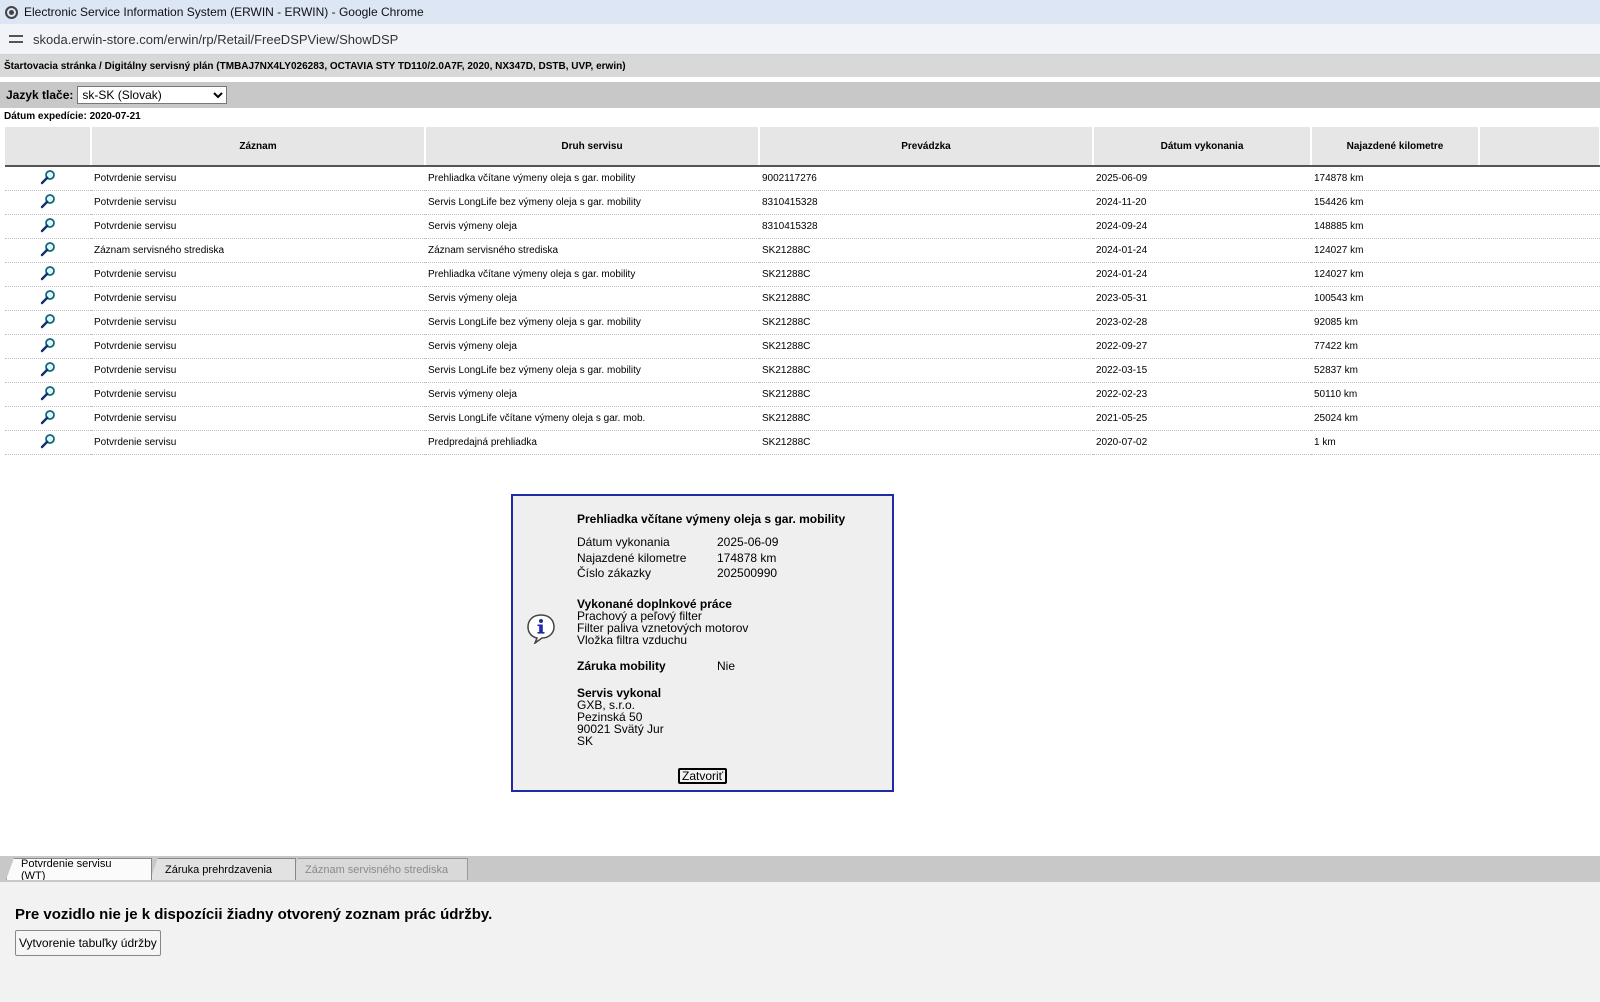 The width and height of the screenshot is (1600, 1002). What do you see at coordinates (1202, 298) in the screenshot?
I see `date-cell: 2023-05-31` at bounding box center [1202, 298].